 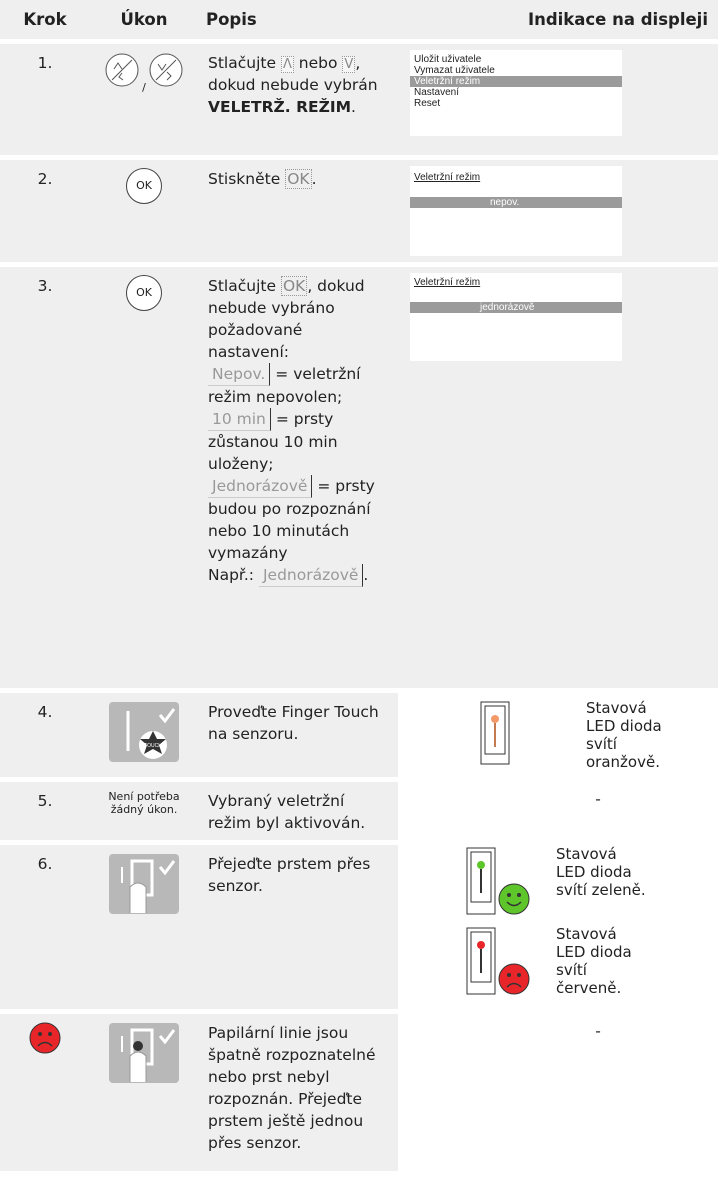 What do you see at coordinates (144, 19) in the screenshot?
I see `header-action: Úkon` at bounding box center [144, 19].